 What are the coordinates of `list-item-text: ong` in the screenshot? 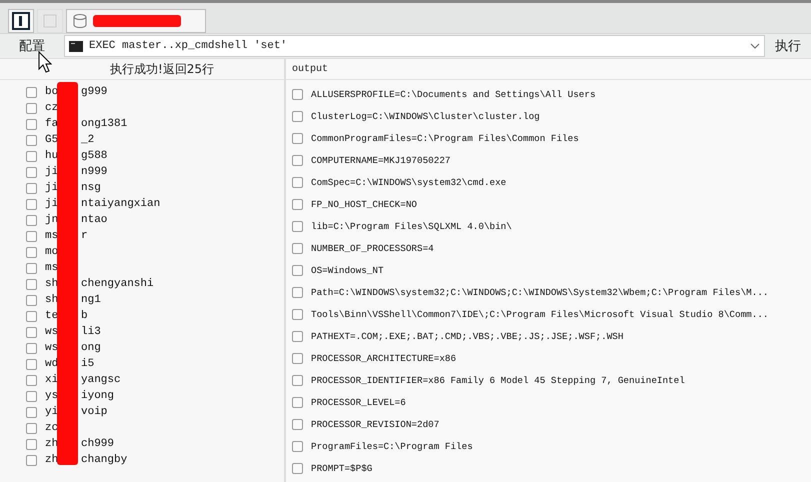 It's located at (91, 348).